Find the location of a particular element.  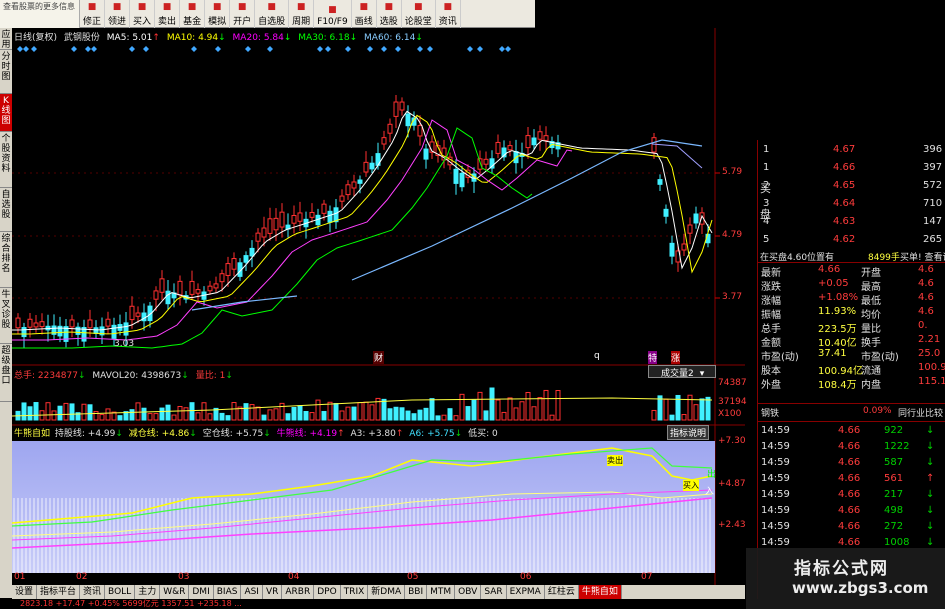

indicator-tab-18: EXPMA is located at coordinates (526, 592).